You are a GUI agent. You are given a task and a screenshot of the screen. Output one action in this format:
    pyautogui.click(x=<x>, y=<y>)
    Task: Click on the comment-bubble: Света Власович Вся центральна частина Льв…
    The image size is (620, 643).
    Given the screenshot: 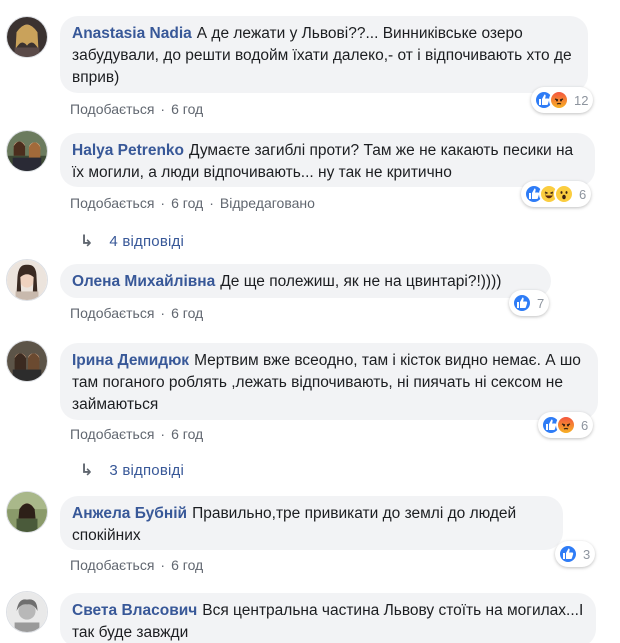 What is the action you would take?
    pyautogui.click(x=328, y=618)
    